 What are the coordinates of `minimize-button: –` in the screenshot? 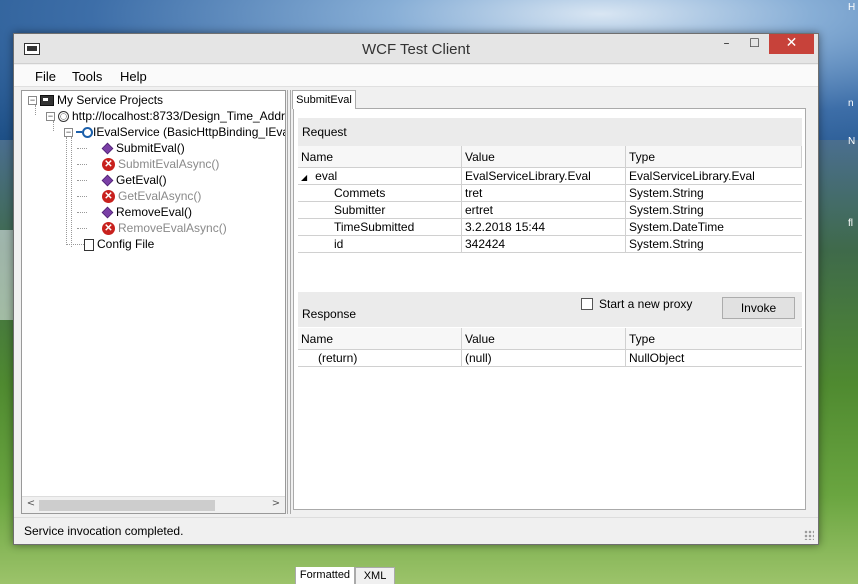 It's located at (726, 44).